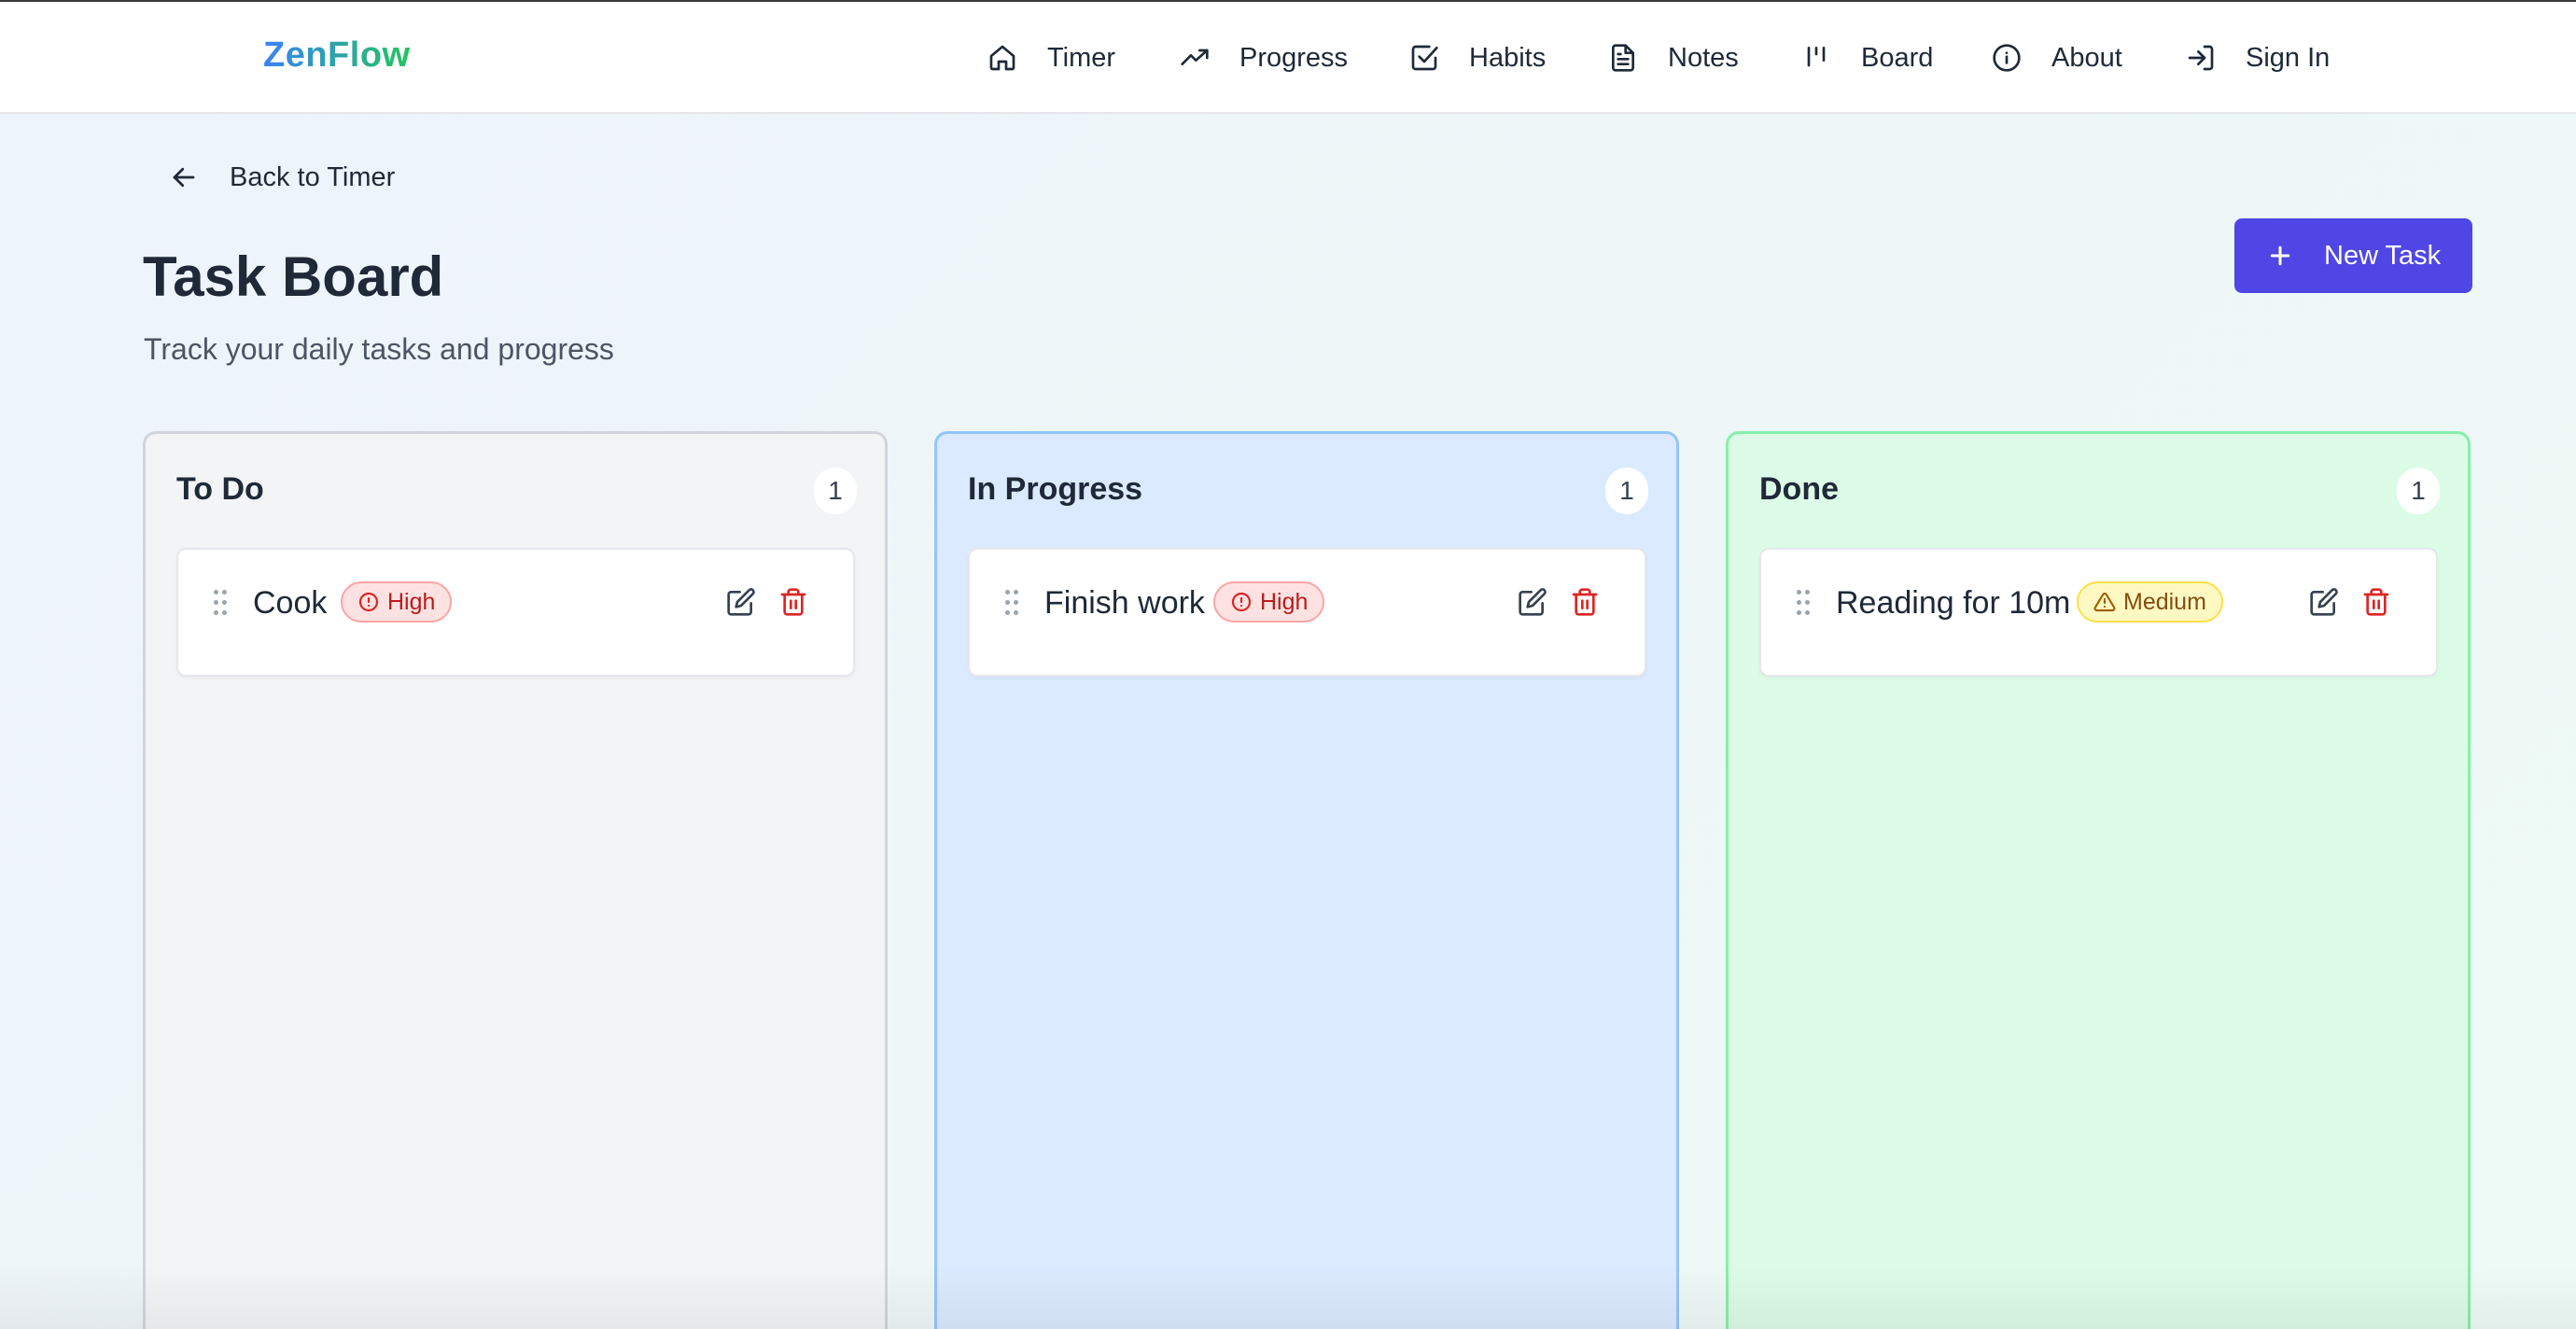 This screenshot has width=2576, height=1329. What do you see at coordinates (2164, 602) in the screenshot?
I see `priority-label: Medium` at bounding box center [2164, 602].